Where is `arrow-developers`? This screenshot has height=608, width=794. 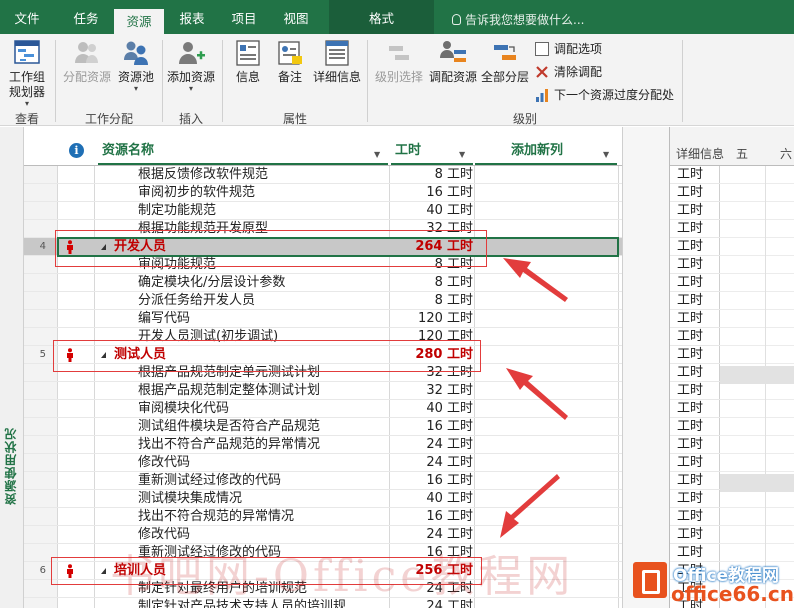
arrow-developers is located at coordinates (535, 280).